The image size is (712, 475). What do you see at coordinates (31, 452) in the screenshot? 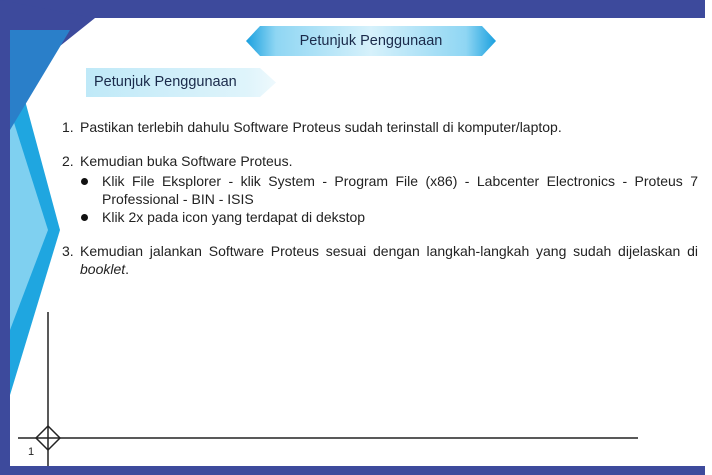
I see `page-number: 1` at bounding box center [31, 452].